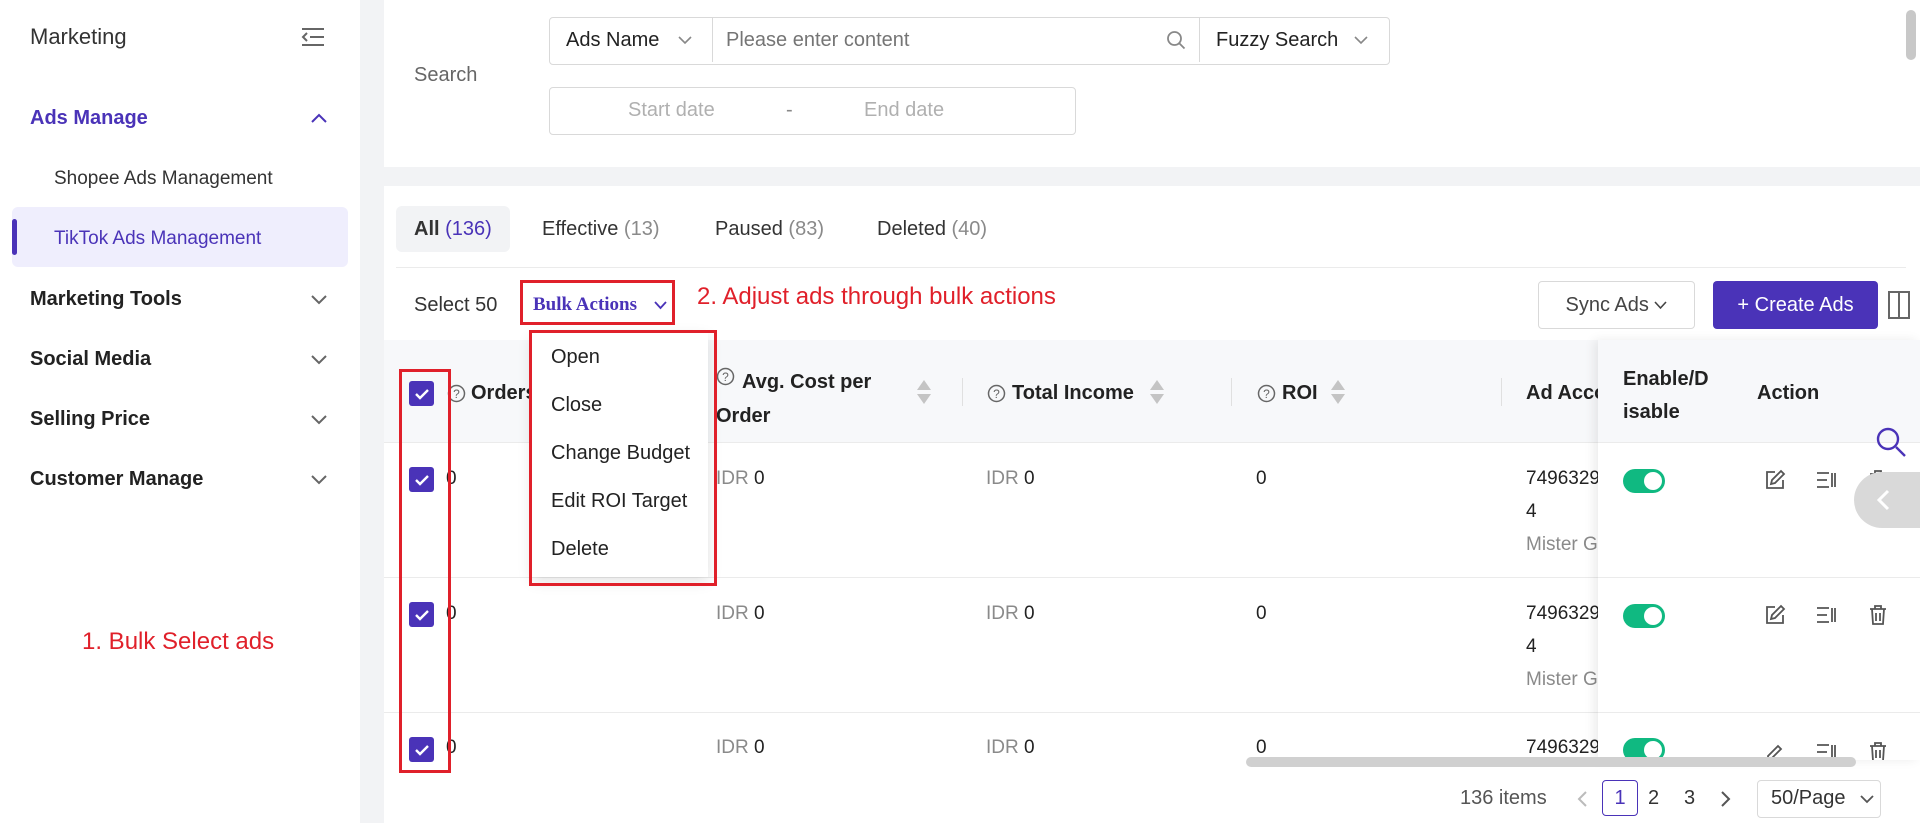 This screenshot has height=823, width=1920. What do you see at coordinates (1911, 35) in the screenshot?
I see `vertical-scrollbar` at bounding box center [1911, 35].